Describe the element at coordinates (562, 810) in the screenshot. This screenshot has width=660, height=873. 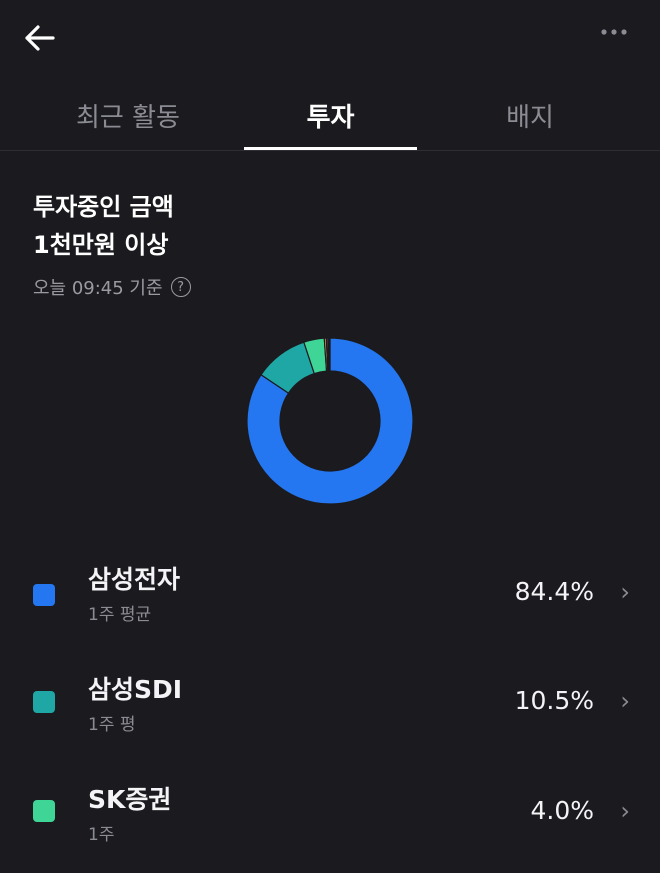
I see `holding-percent: 4.0%` at that location.